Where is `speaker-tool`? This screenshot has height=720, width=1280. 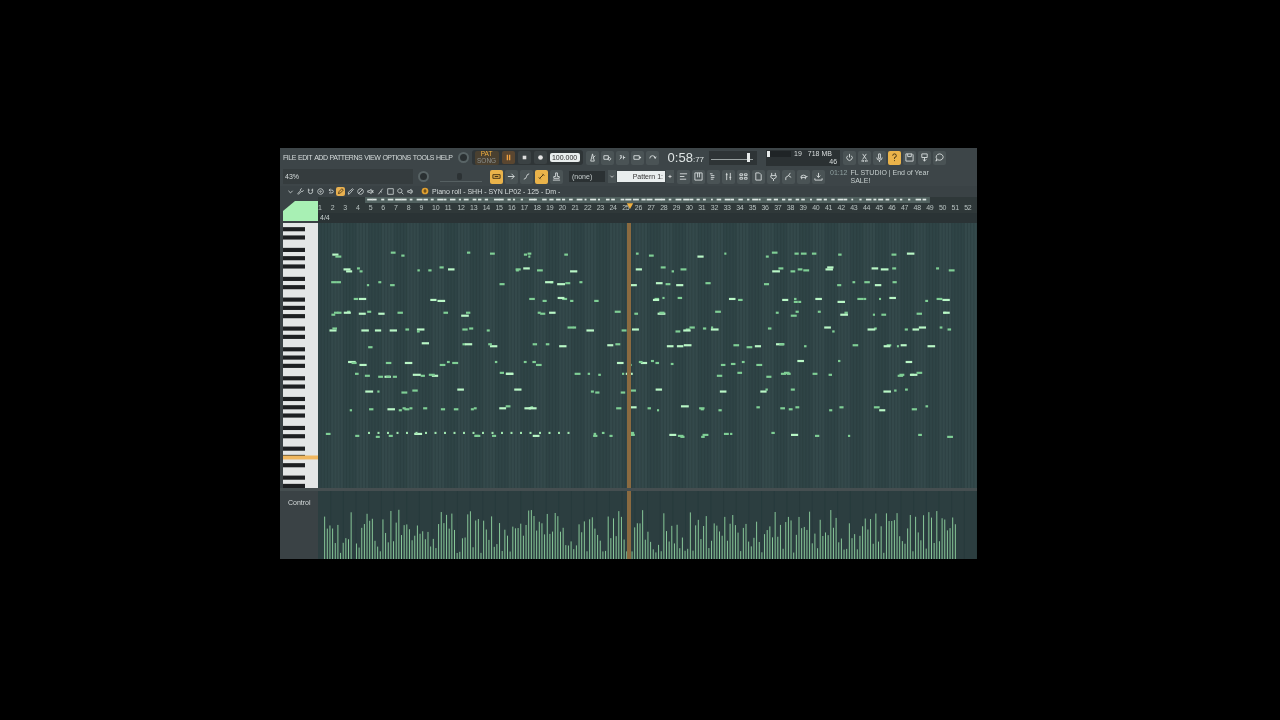
speaker-tool is located at coordinates (410, 191).